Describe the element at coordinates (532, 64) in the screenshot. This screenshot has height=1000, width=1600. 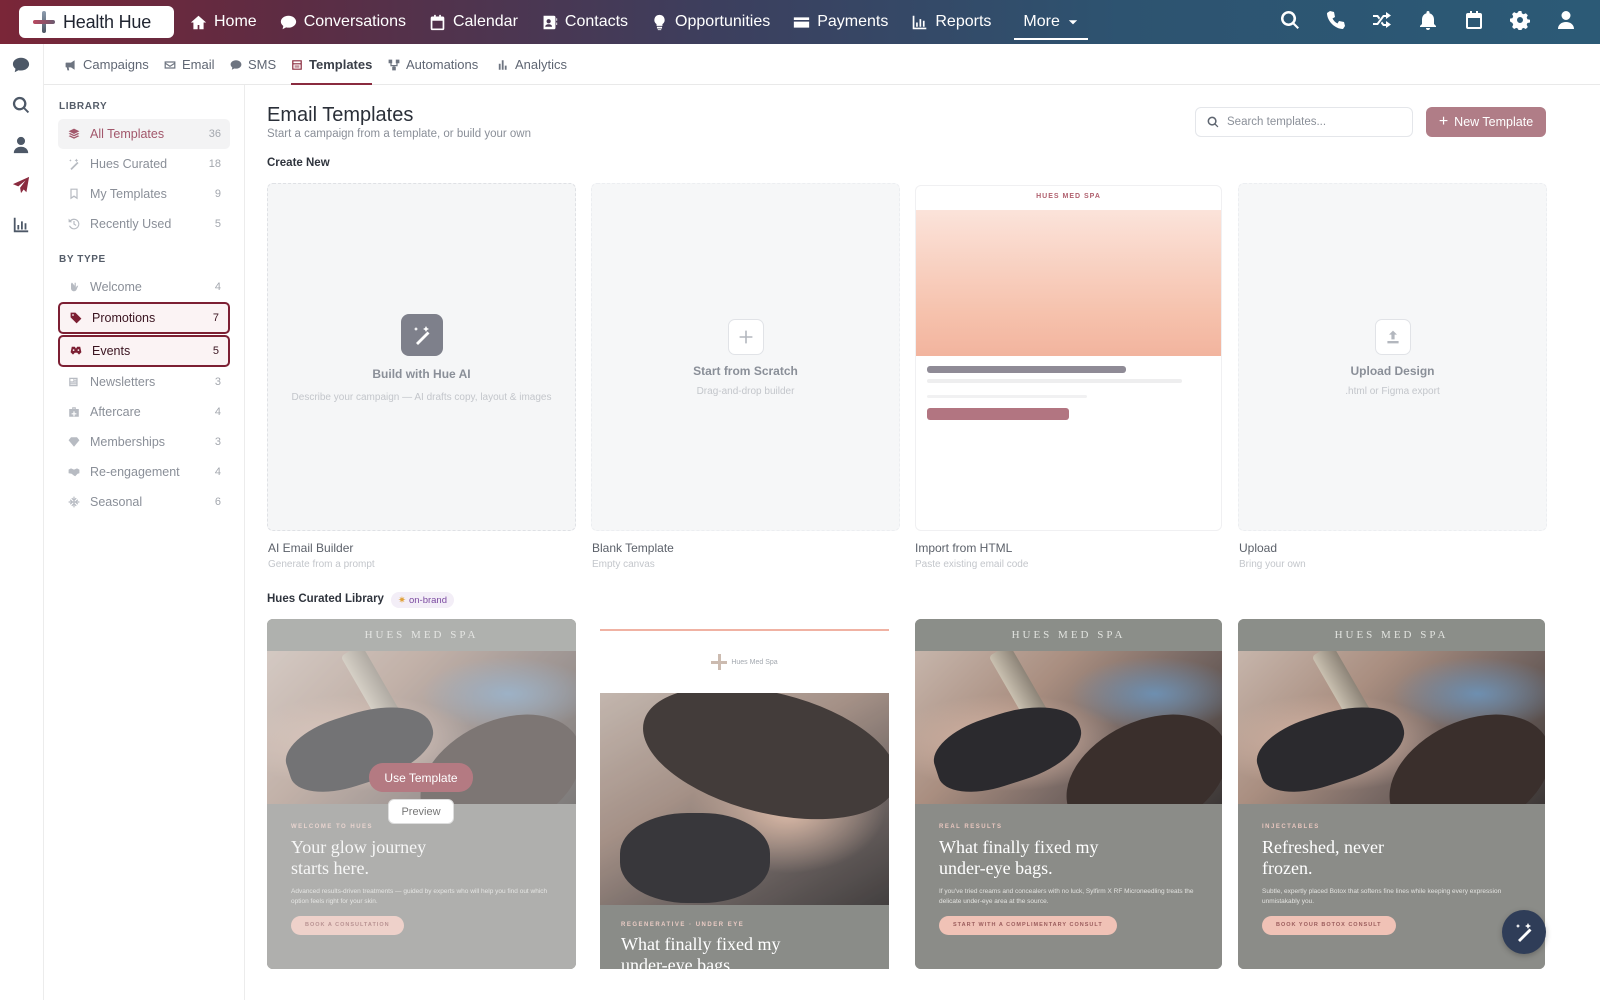
I see `tab-analytics: Analytics` at that location.